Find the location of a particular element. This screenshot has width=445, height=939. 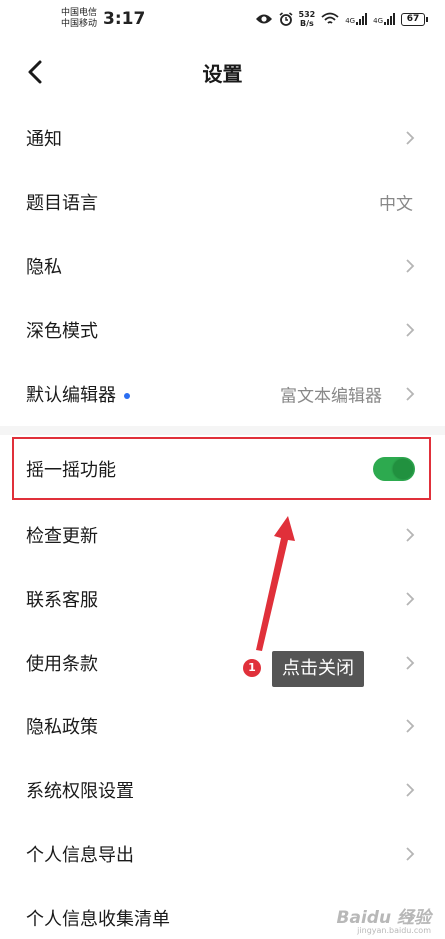

settings-row-check-update: 检查更新 is located at coordinates (222, 535).